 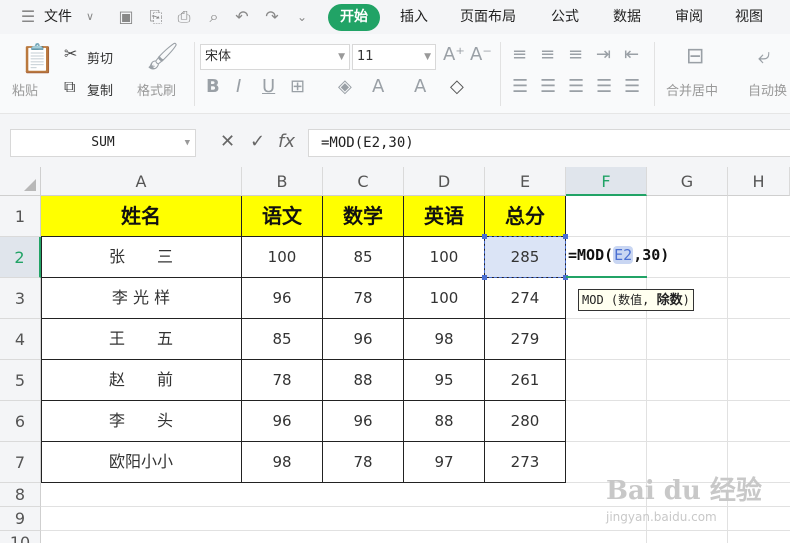 What do you see at coordinates (695, 56) in the screenshot?
I see `merge-center-icon: ⊟` at bounding box center [695, 56].